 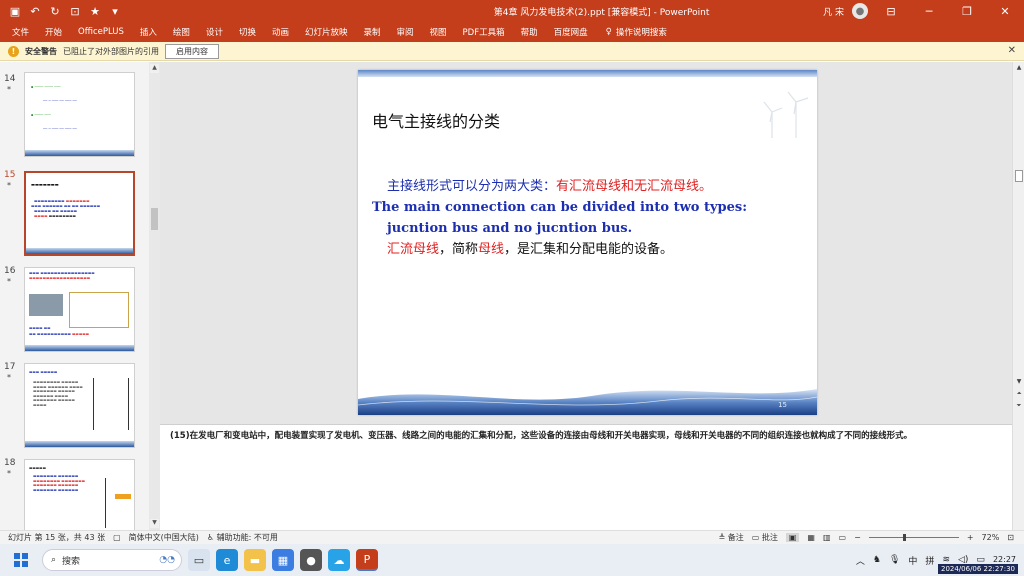 What do you see at coordinates (894, 560) in the screenshot?
I see `microphone-icon: 🎙` at bounding box center [894, 560].